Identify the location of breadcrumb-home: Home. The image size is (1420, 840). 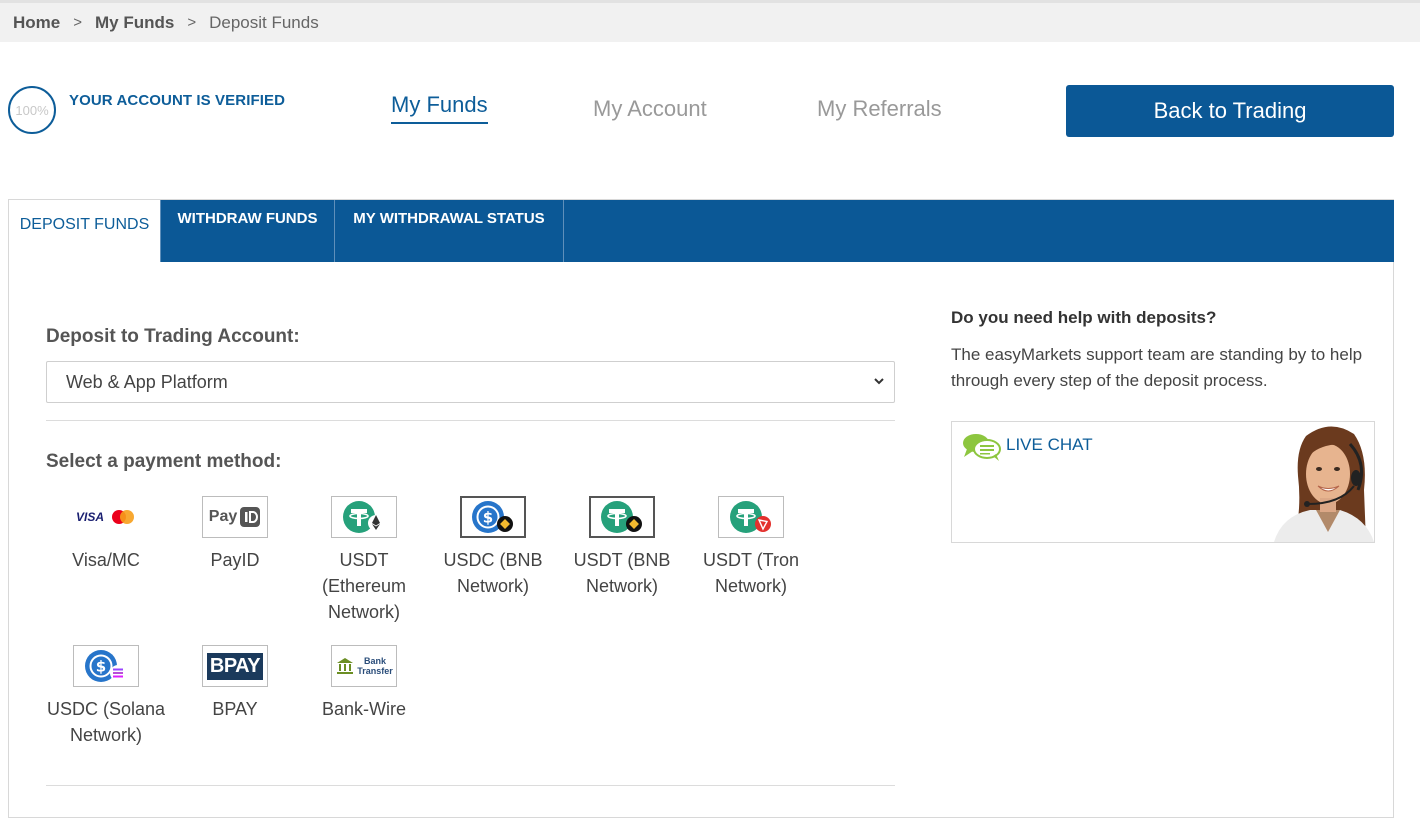
(36, 23).